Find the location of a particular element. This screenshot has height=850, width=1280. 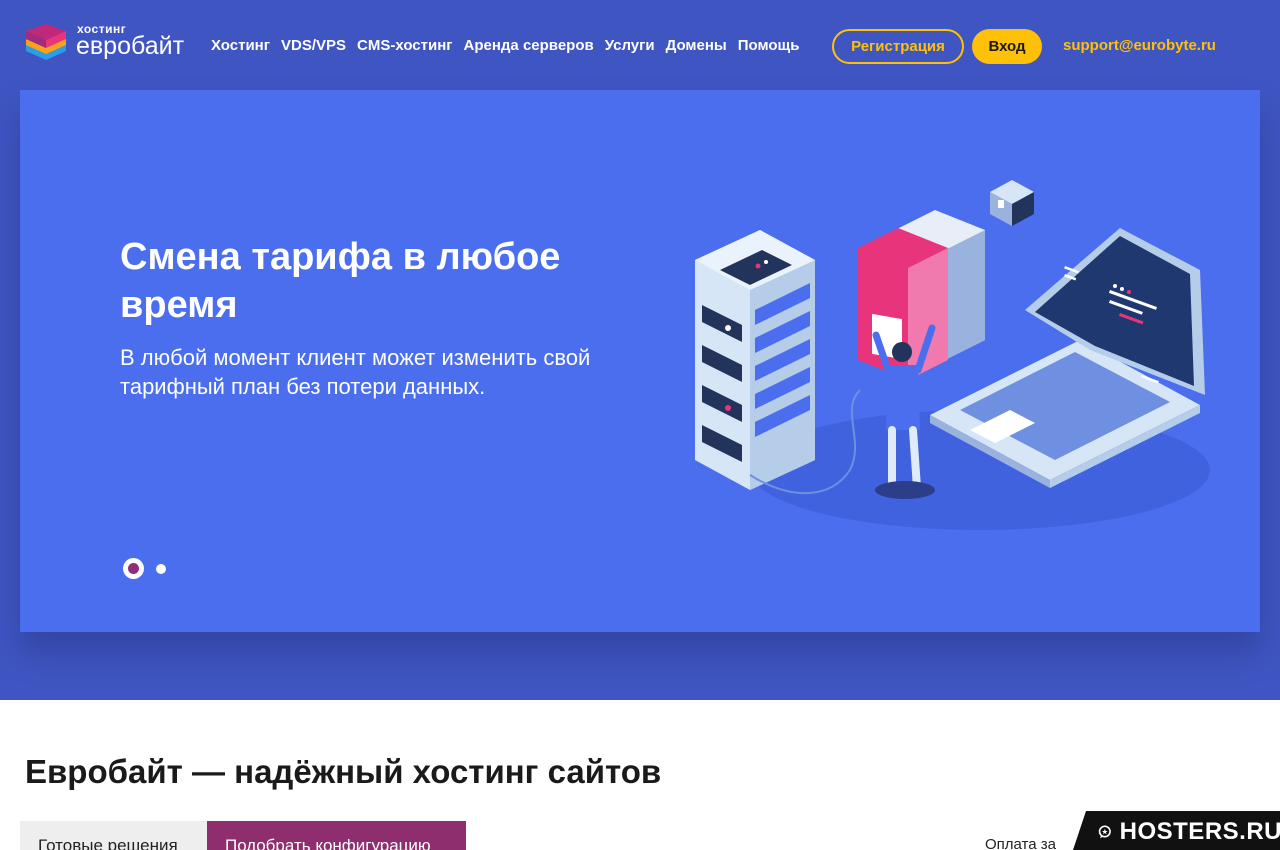

hosters-watermark: HOSTERS.RU is located at coordinates (1176, 830).